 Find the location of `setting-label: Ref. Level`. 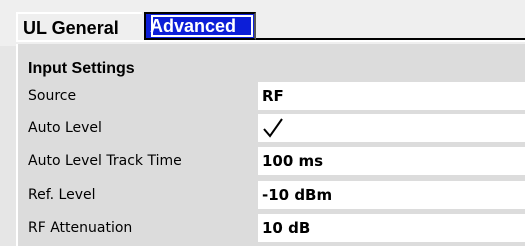

setting-label: Ref. Level is located at coordinates (62, 195).